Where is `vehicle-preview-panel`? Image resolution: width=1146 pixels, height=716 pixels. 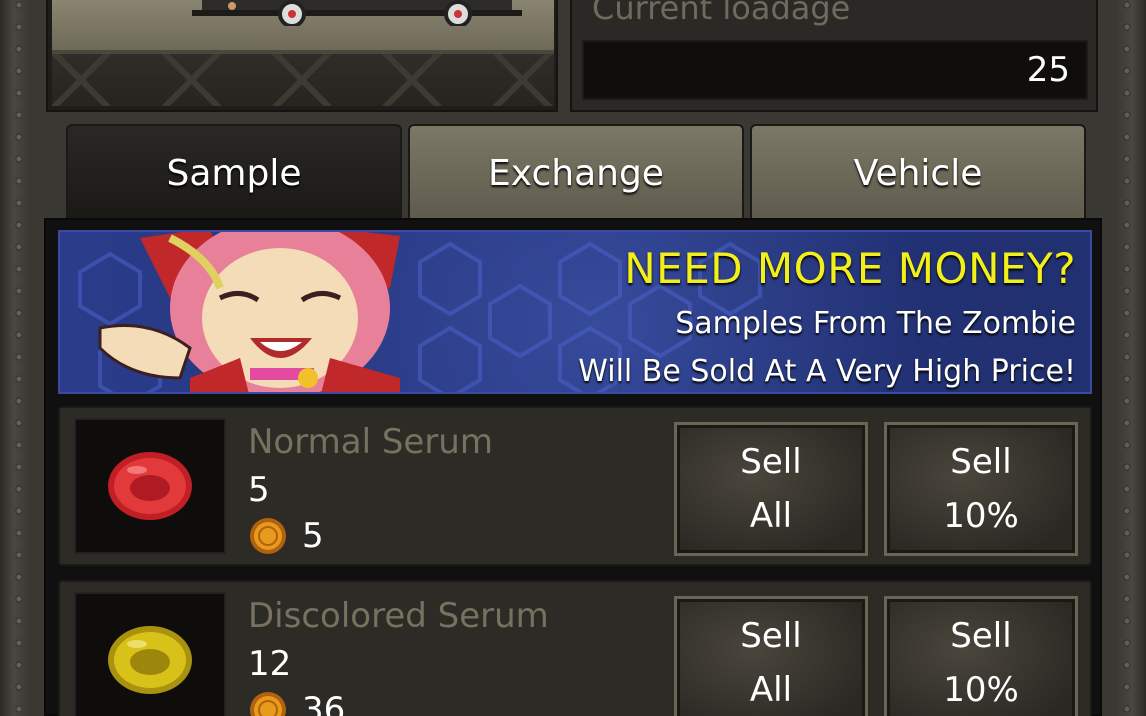 vehicle-preview-panel is located at coordinates (302, 56).